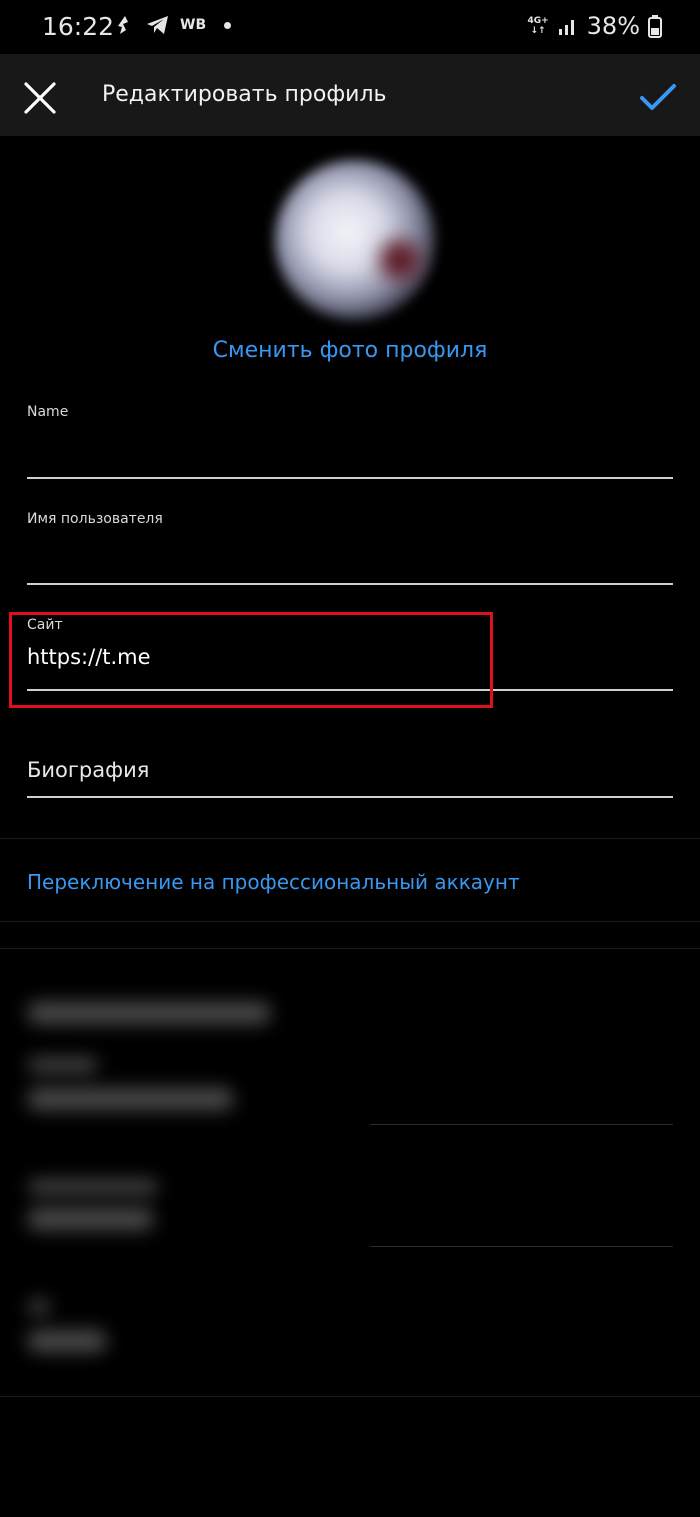 The height and width of the screenshot is (1517, 700). Describe the element at coordinates (658, 97) in the screenshot. I see `checkmark-icon` at that location.